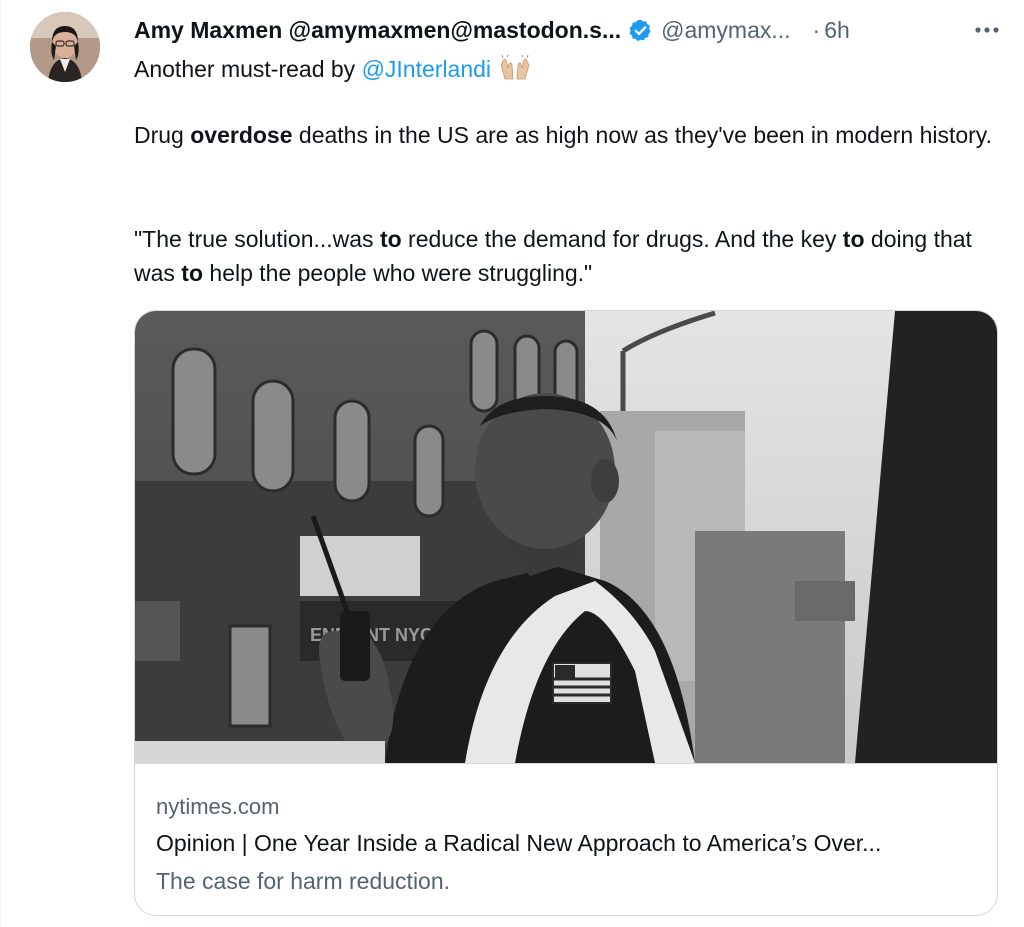 This screenshot has width=1024, height=927. What do you see at coordinates (303, 881) in the screenshot?
I see `link-description: The case for harm reduction.` at bounding box center [303, 881].